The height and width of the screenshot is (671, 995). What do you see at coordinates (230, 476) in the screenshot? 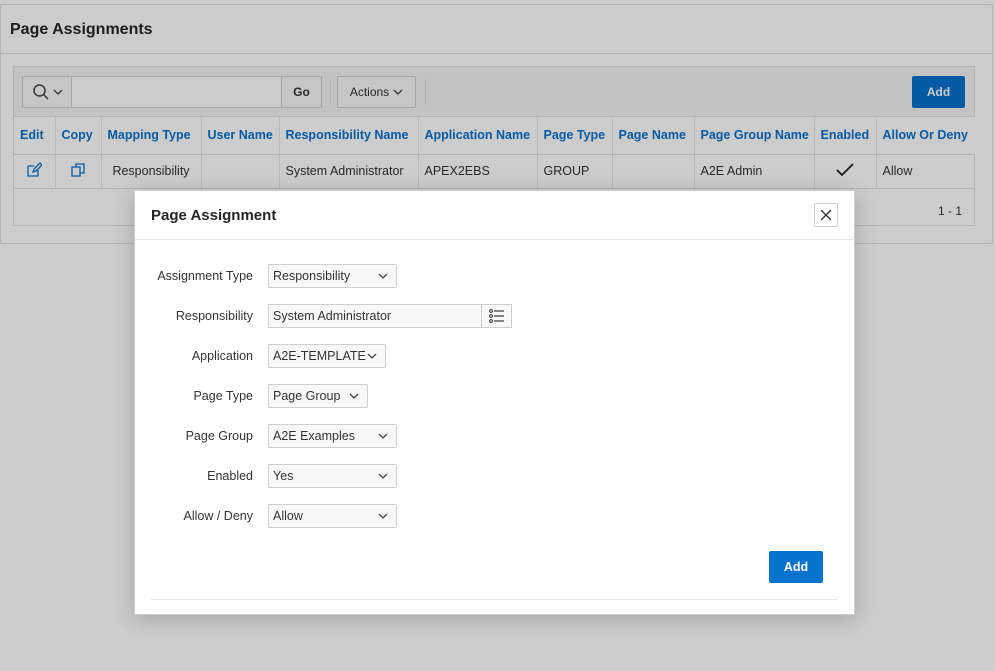
I see `enabled-label: Enabled` at bounding box center [230, 476].